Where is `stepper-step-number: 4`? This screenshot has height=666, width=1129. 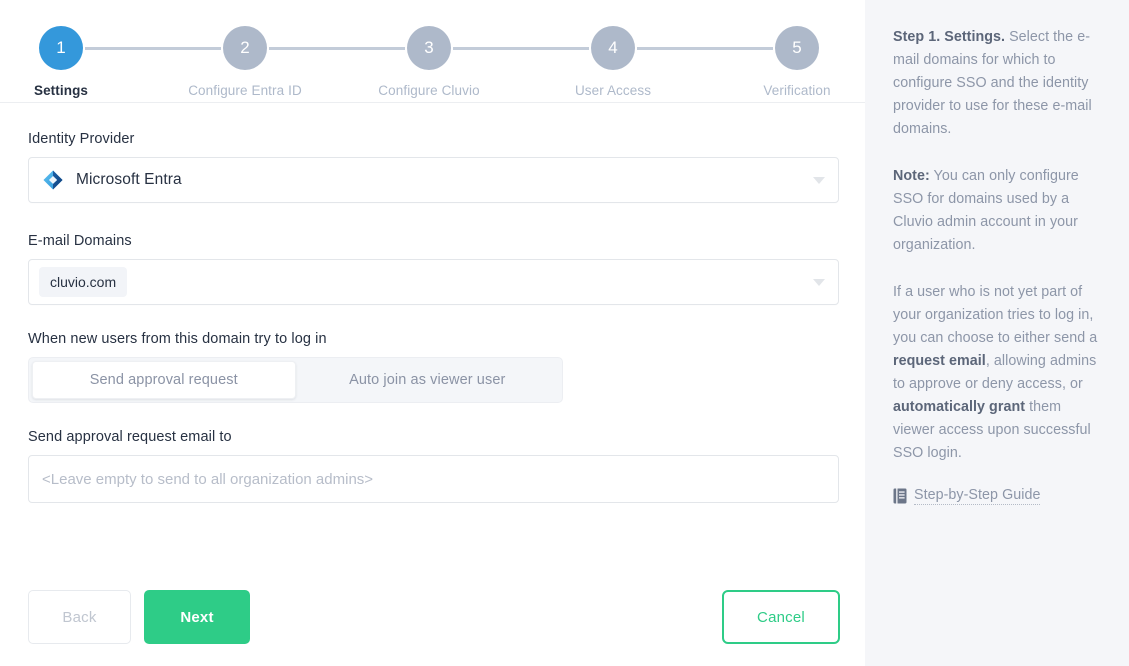 stepper-step-number: 4 is located at coordinates (613, 48).